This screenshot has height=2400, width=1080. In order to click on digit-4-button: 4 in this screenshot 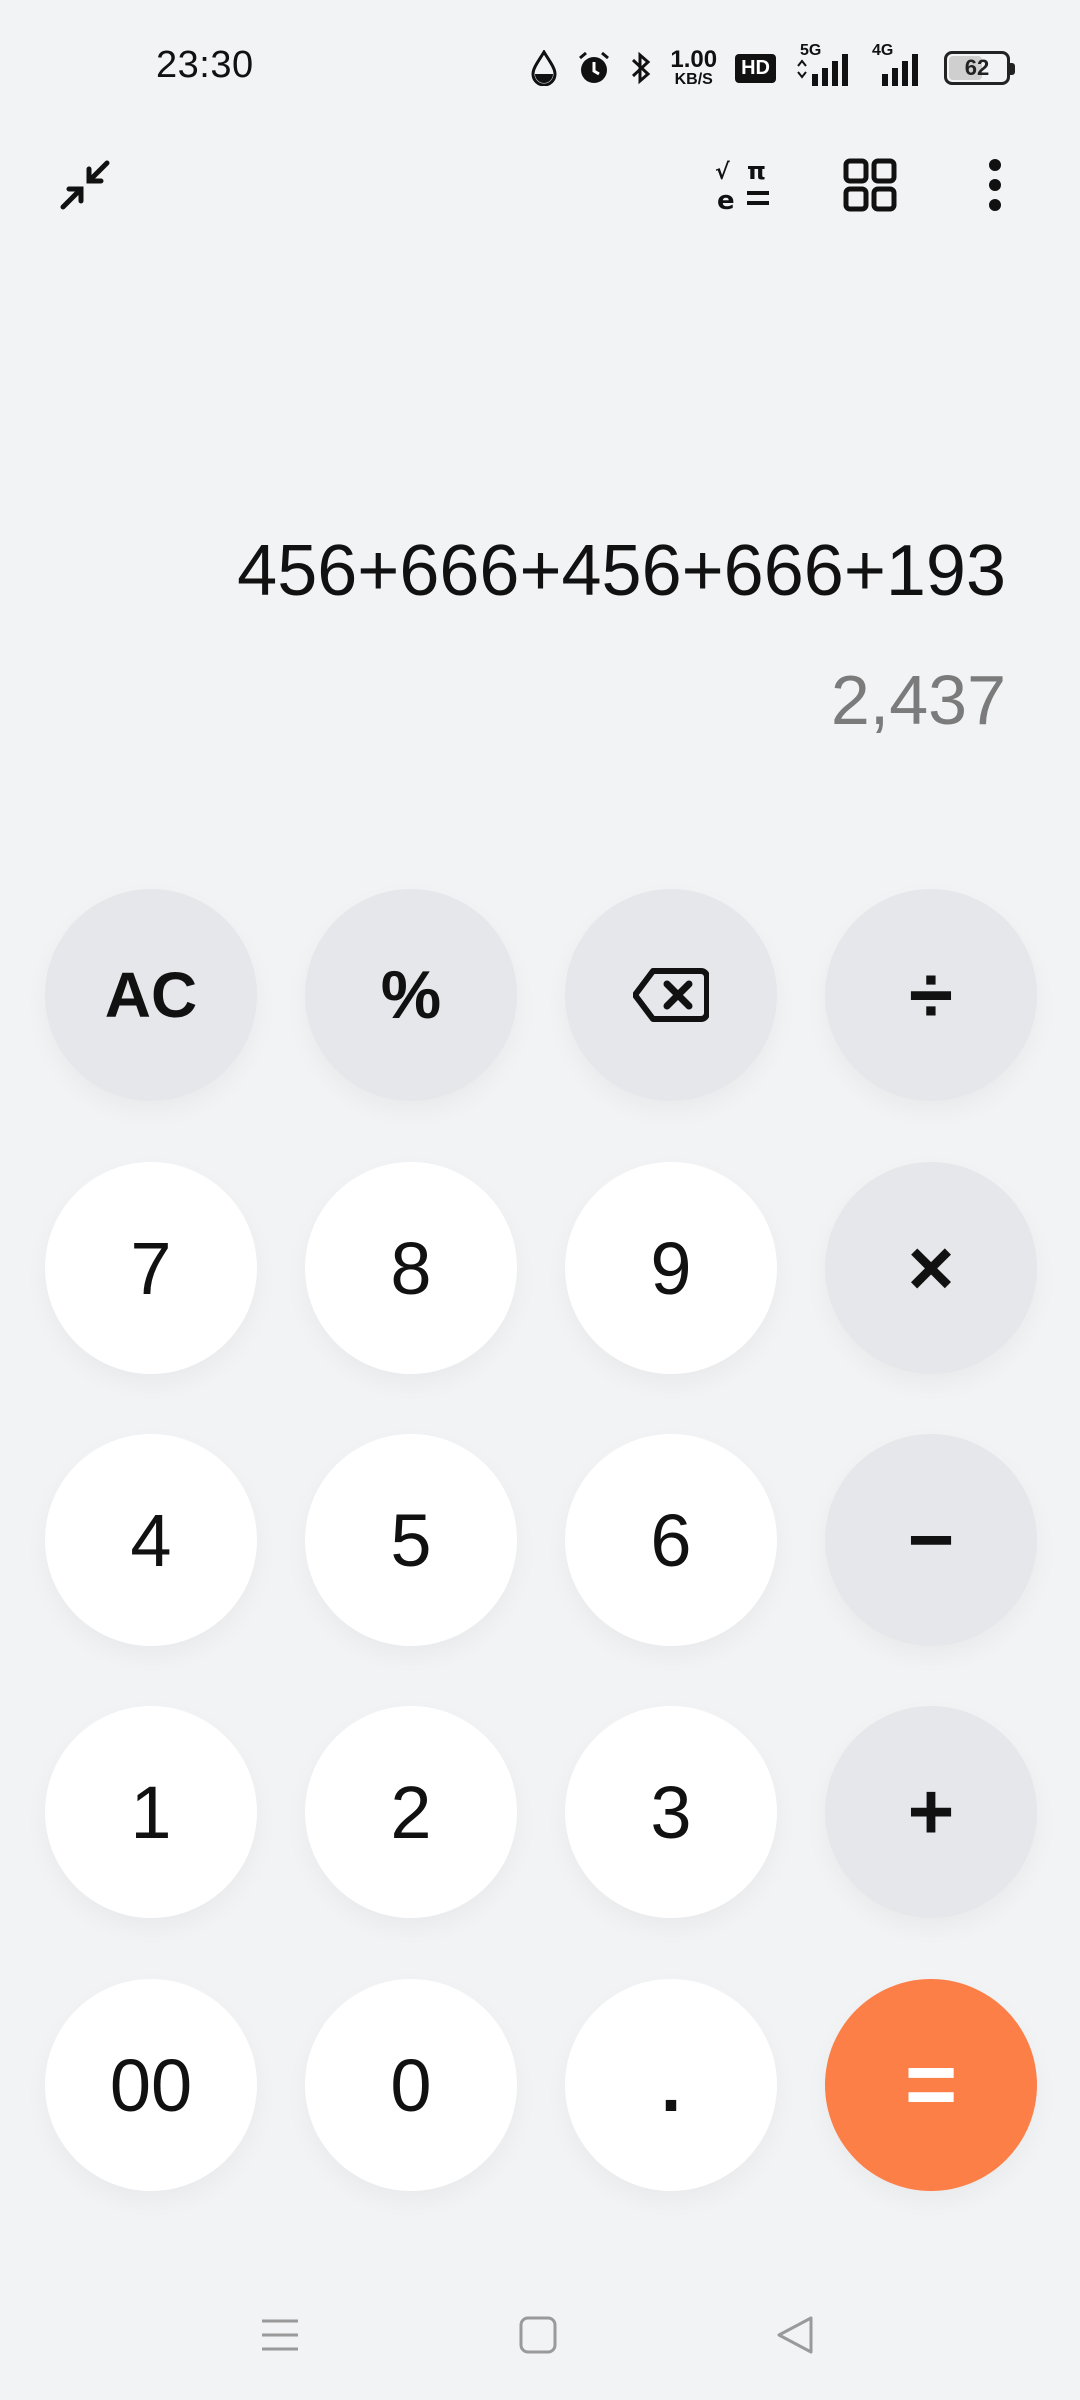, I will do `click(151, 1540)`.